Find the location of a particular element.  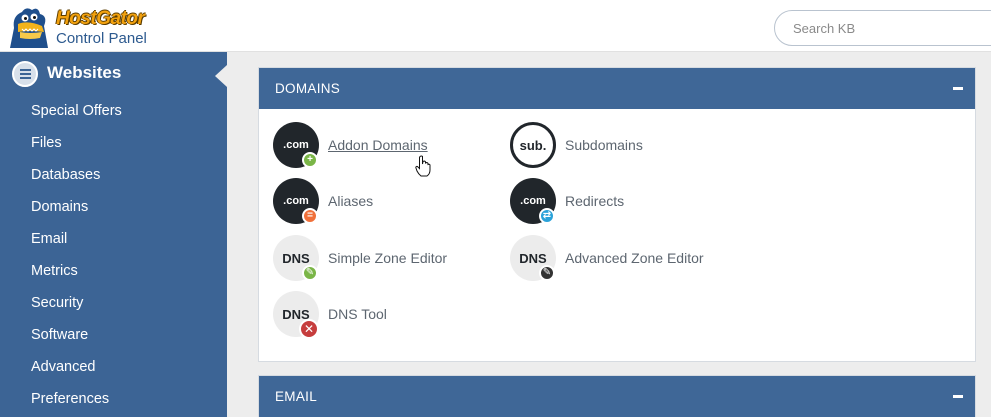

tool-addon-domains: .com + Addon Domains is located at coordinates (373, 145).